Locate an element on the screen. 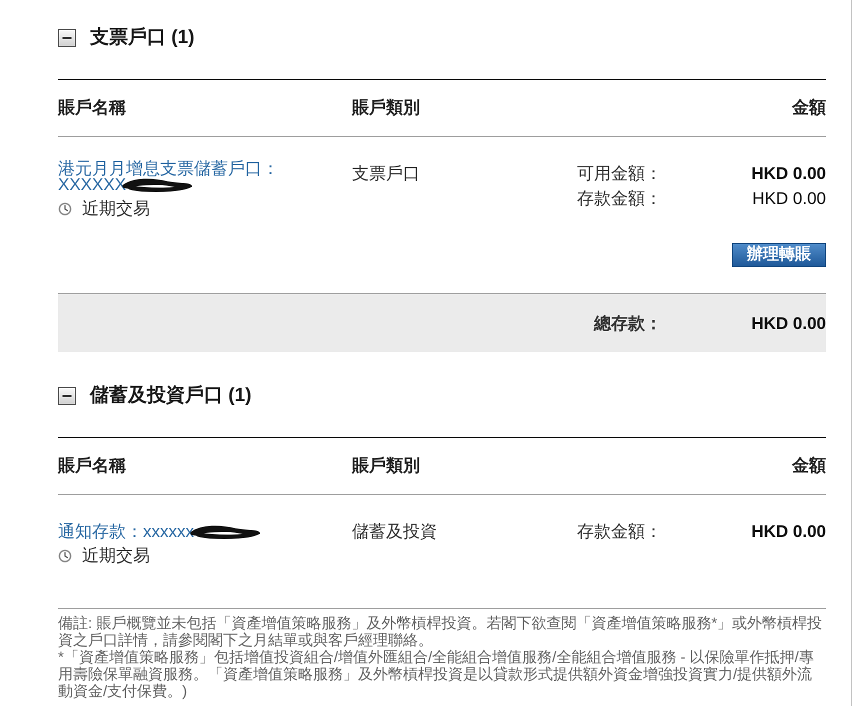  total-value: HKD 0.00 is located at coordinates (788, 323).